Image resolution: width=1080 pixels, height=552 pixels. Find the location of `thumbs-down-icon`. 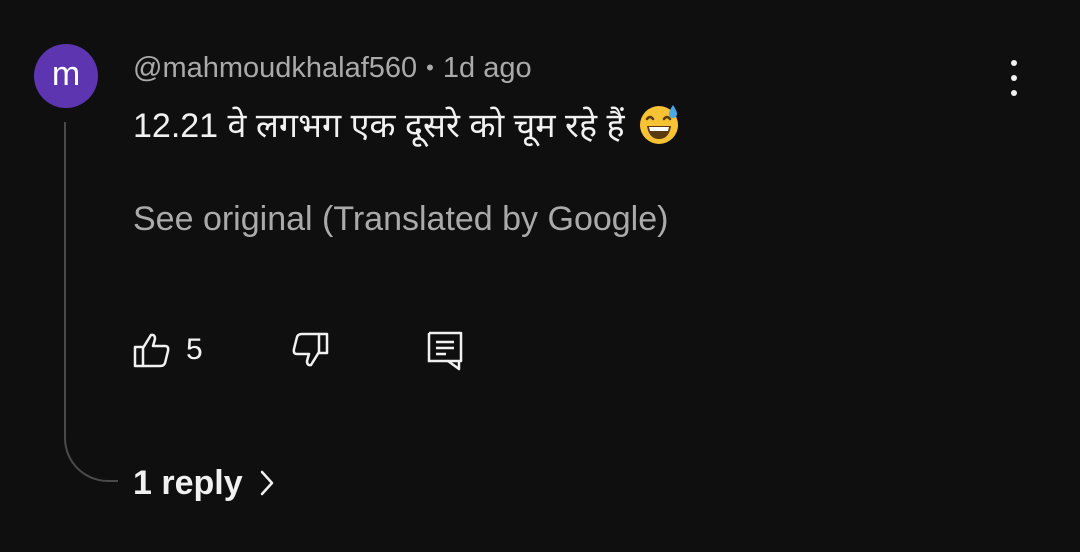

thumbs-down-icon is located at coordinates (310, 349).